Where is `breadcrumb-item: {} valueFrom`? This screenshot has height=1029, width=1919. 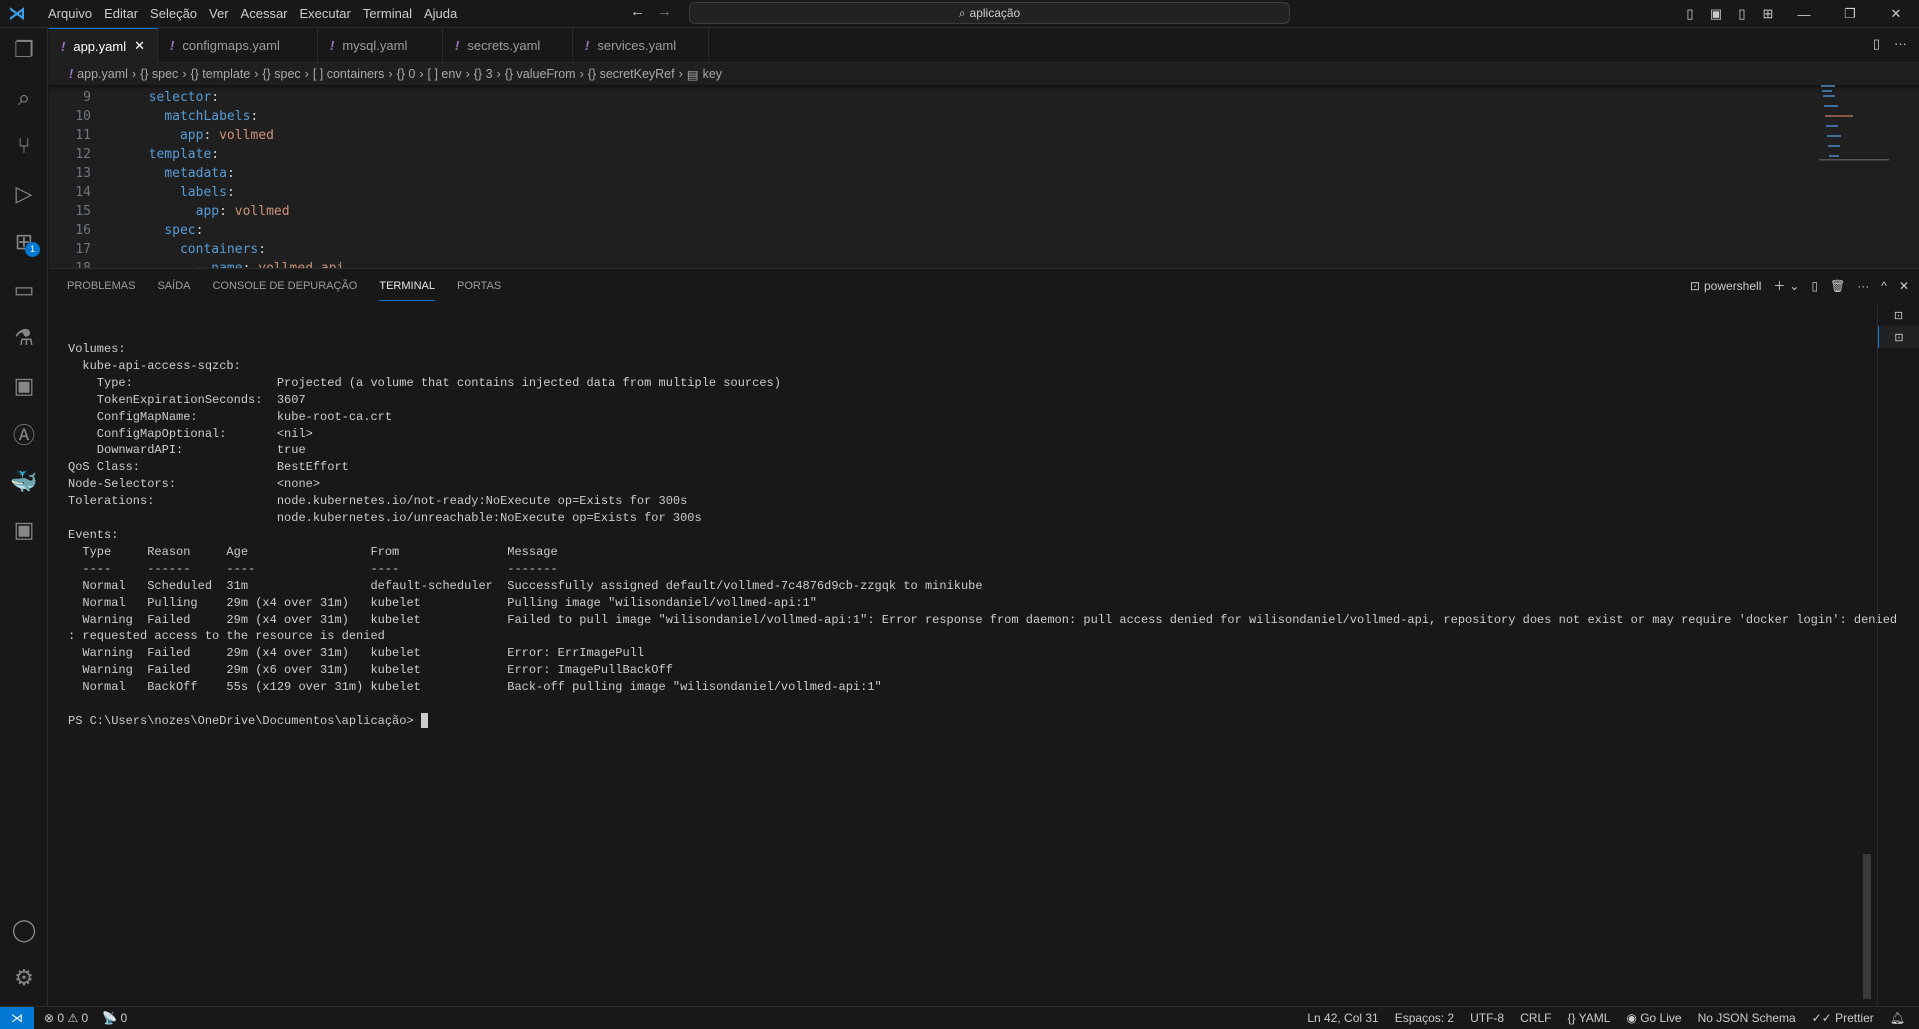 breadcrumb-item: {} valueFrom is located at coordinates (540, 74).